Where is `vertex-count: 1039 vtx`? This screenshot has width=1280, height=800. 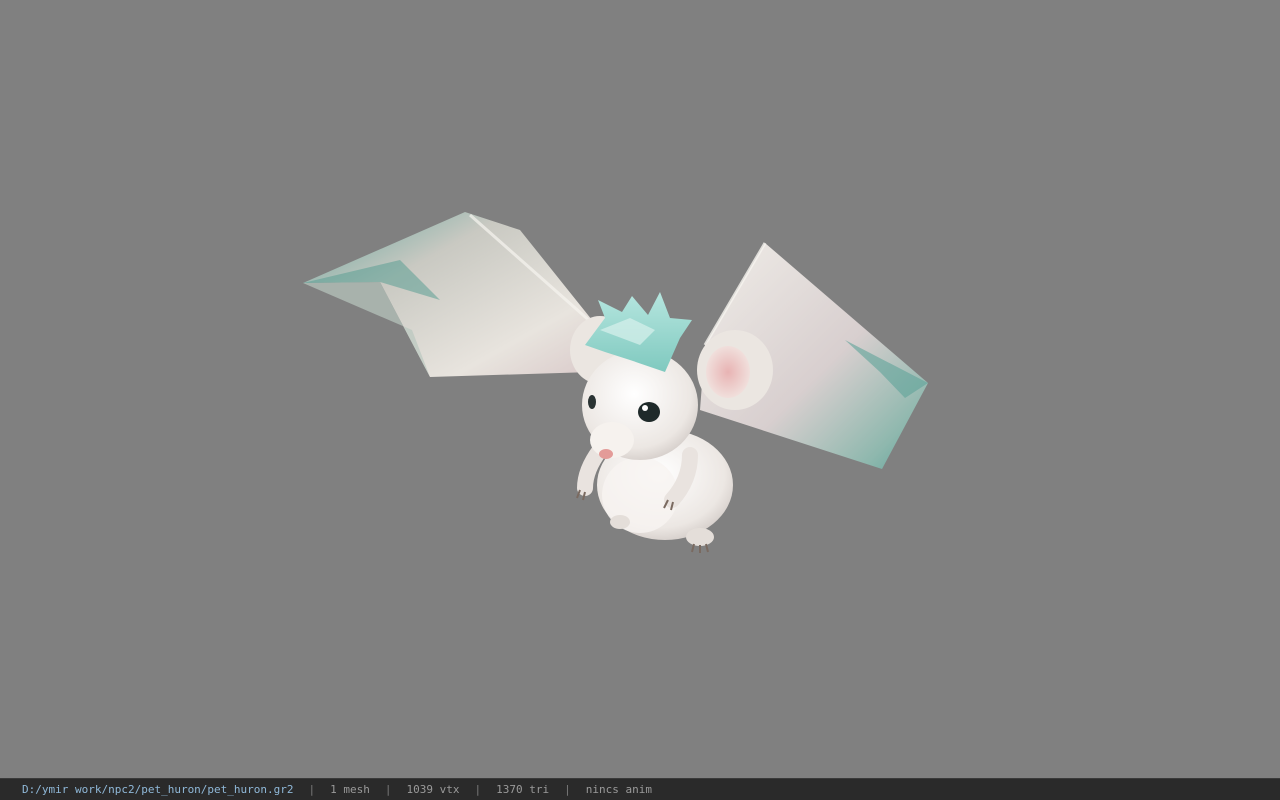
vertex-count: 1039 vtx is located at coordinates (433, 789).